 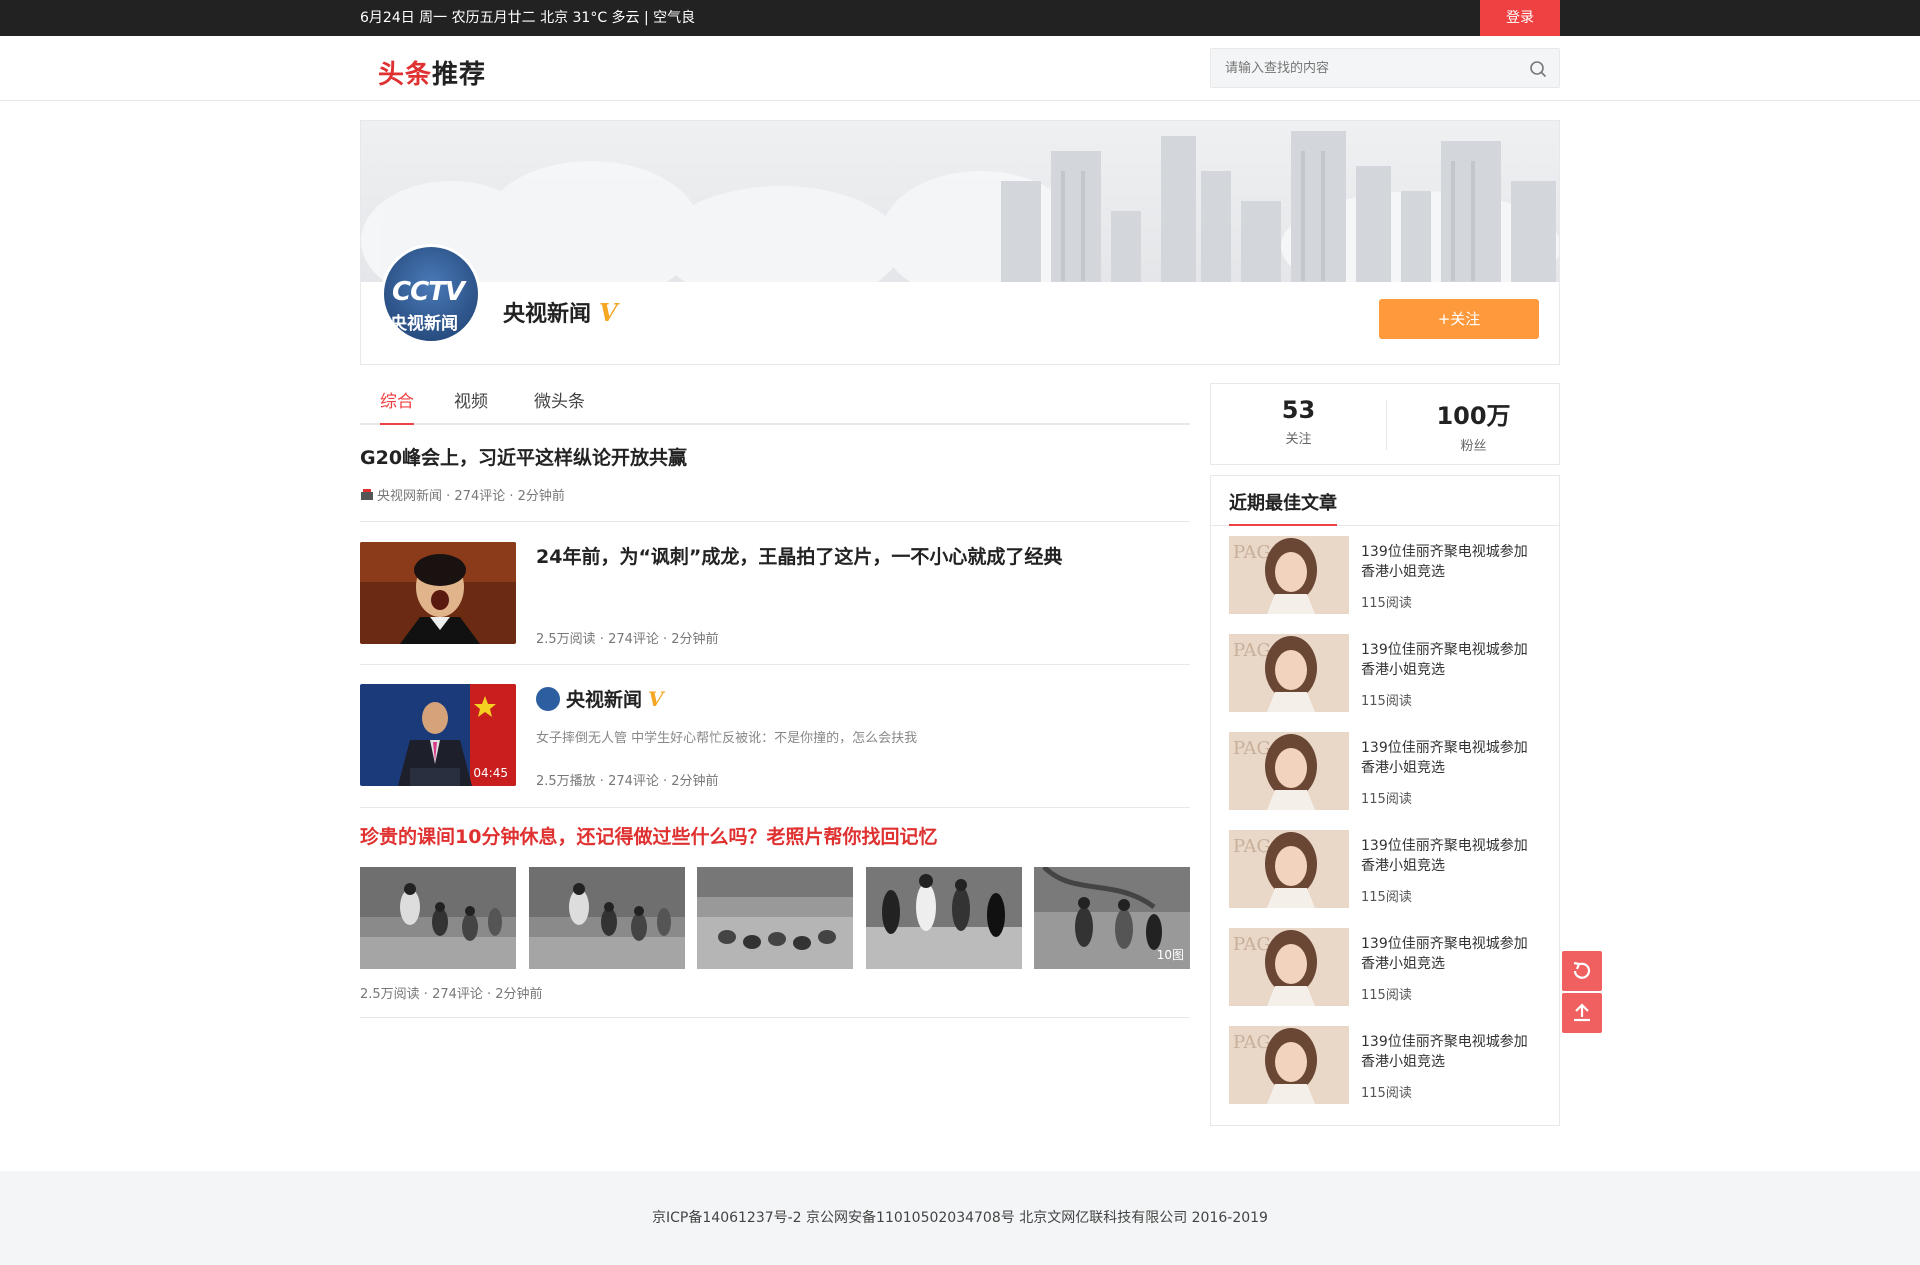 What do you see at coordinates (528, 18) in the screenshot?
I see `date-weather-info: 6月24日 周一 农历五月廿二 北京 31°C 多云 | 空气良` at bounding box center [528, 18].